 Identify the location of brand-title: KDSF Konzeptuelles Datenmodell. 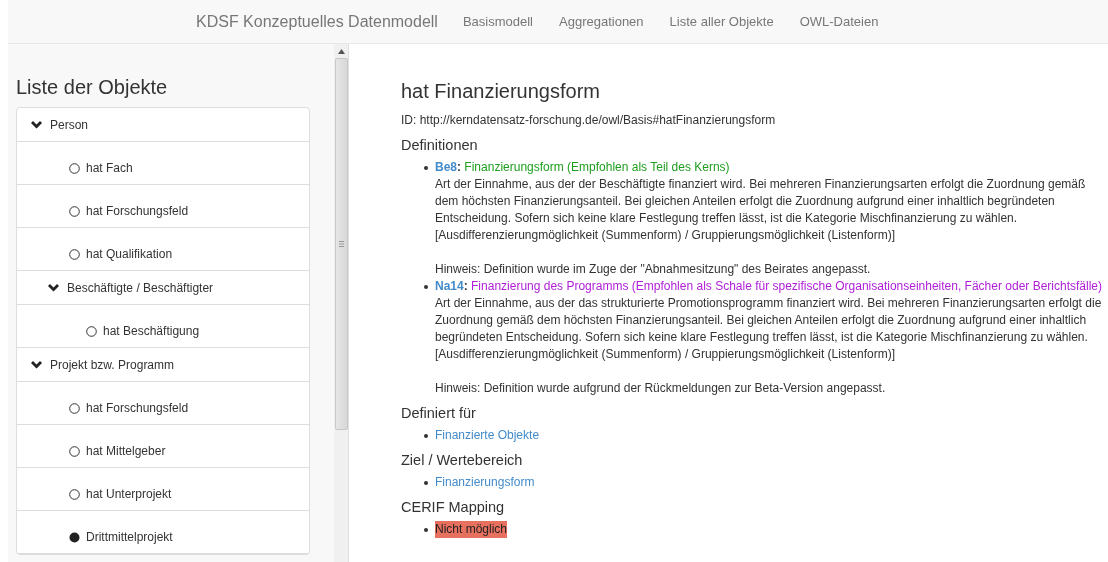
(317, 21).